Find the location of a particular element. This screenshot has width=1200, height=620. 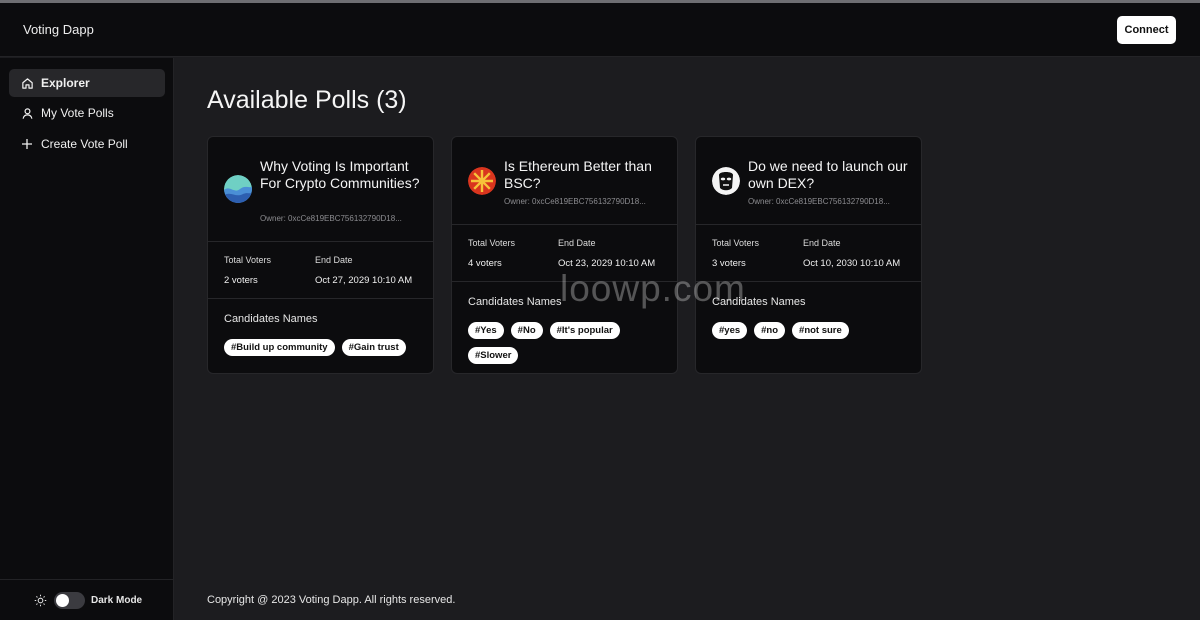

candidate-tags: #yes #no #not sure is located at coordinates (812, 330).